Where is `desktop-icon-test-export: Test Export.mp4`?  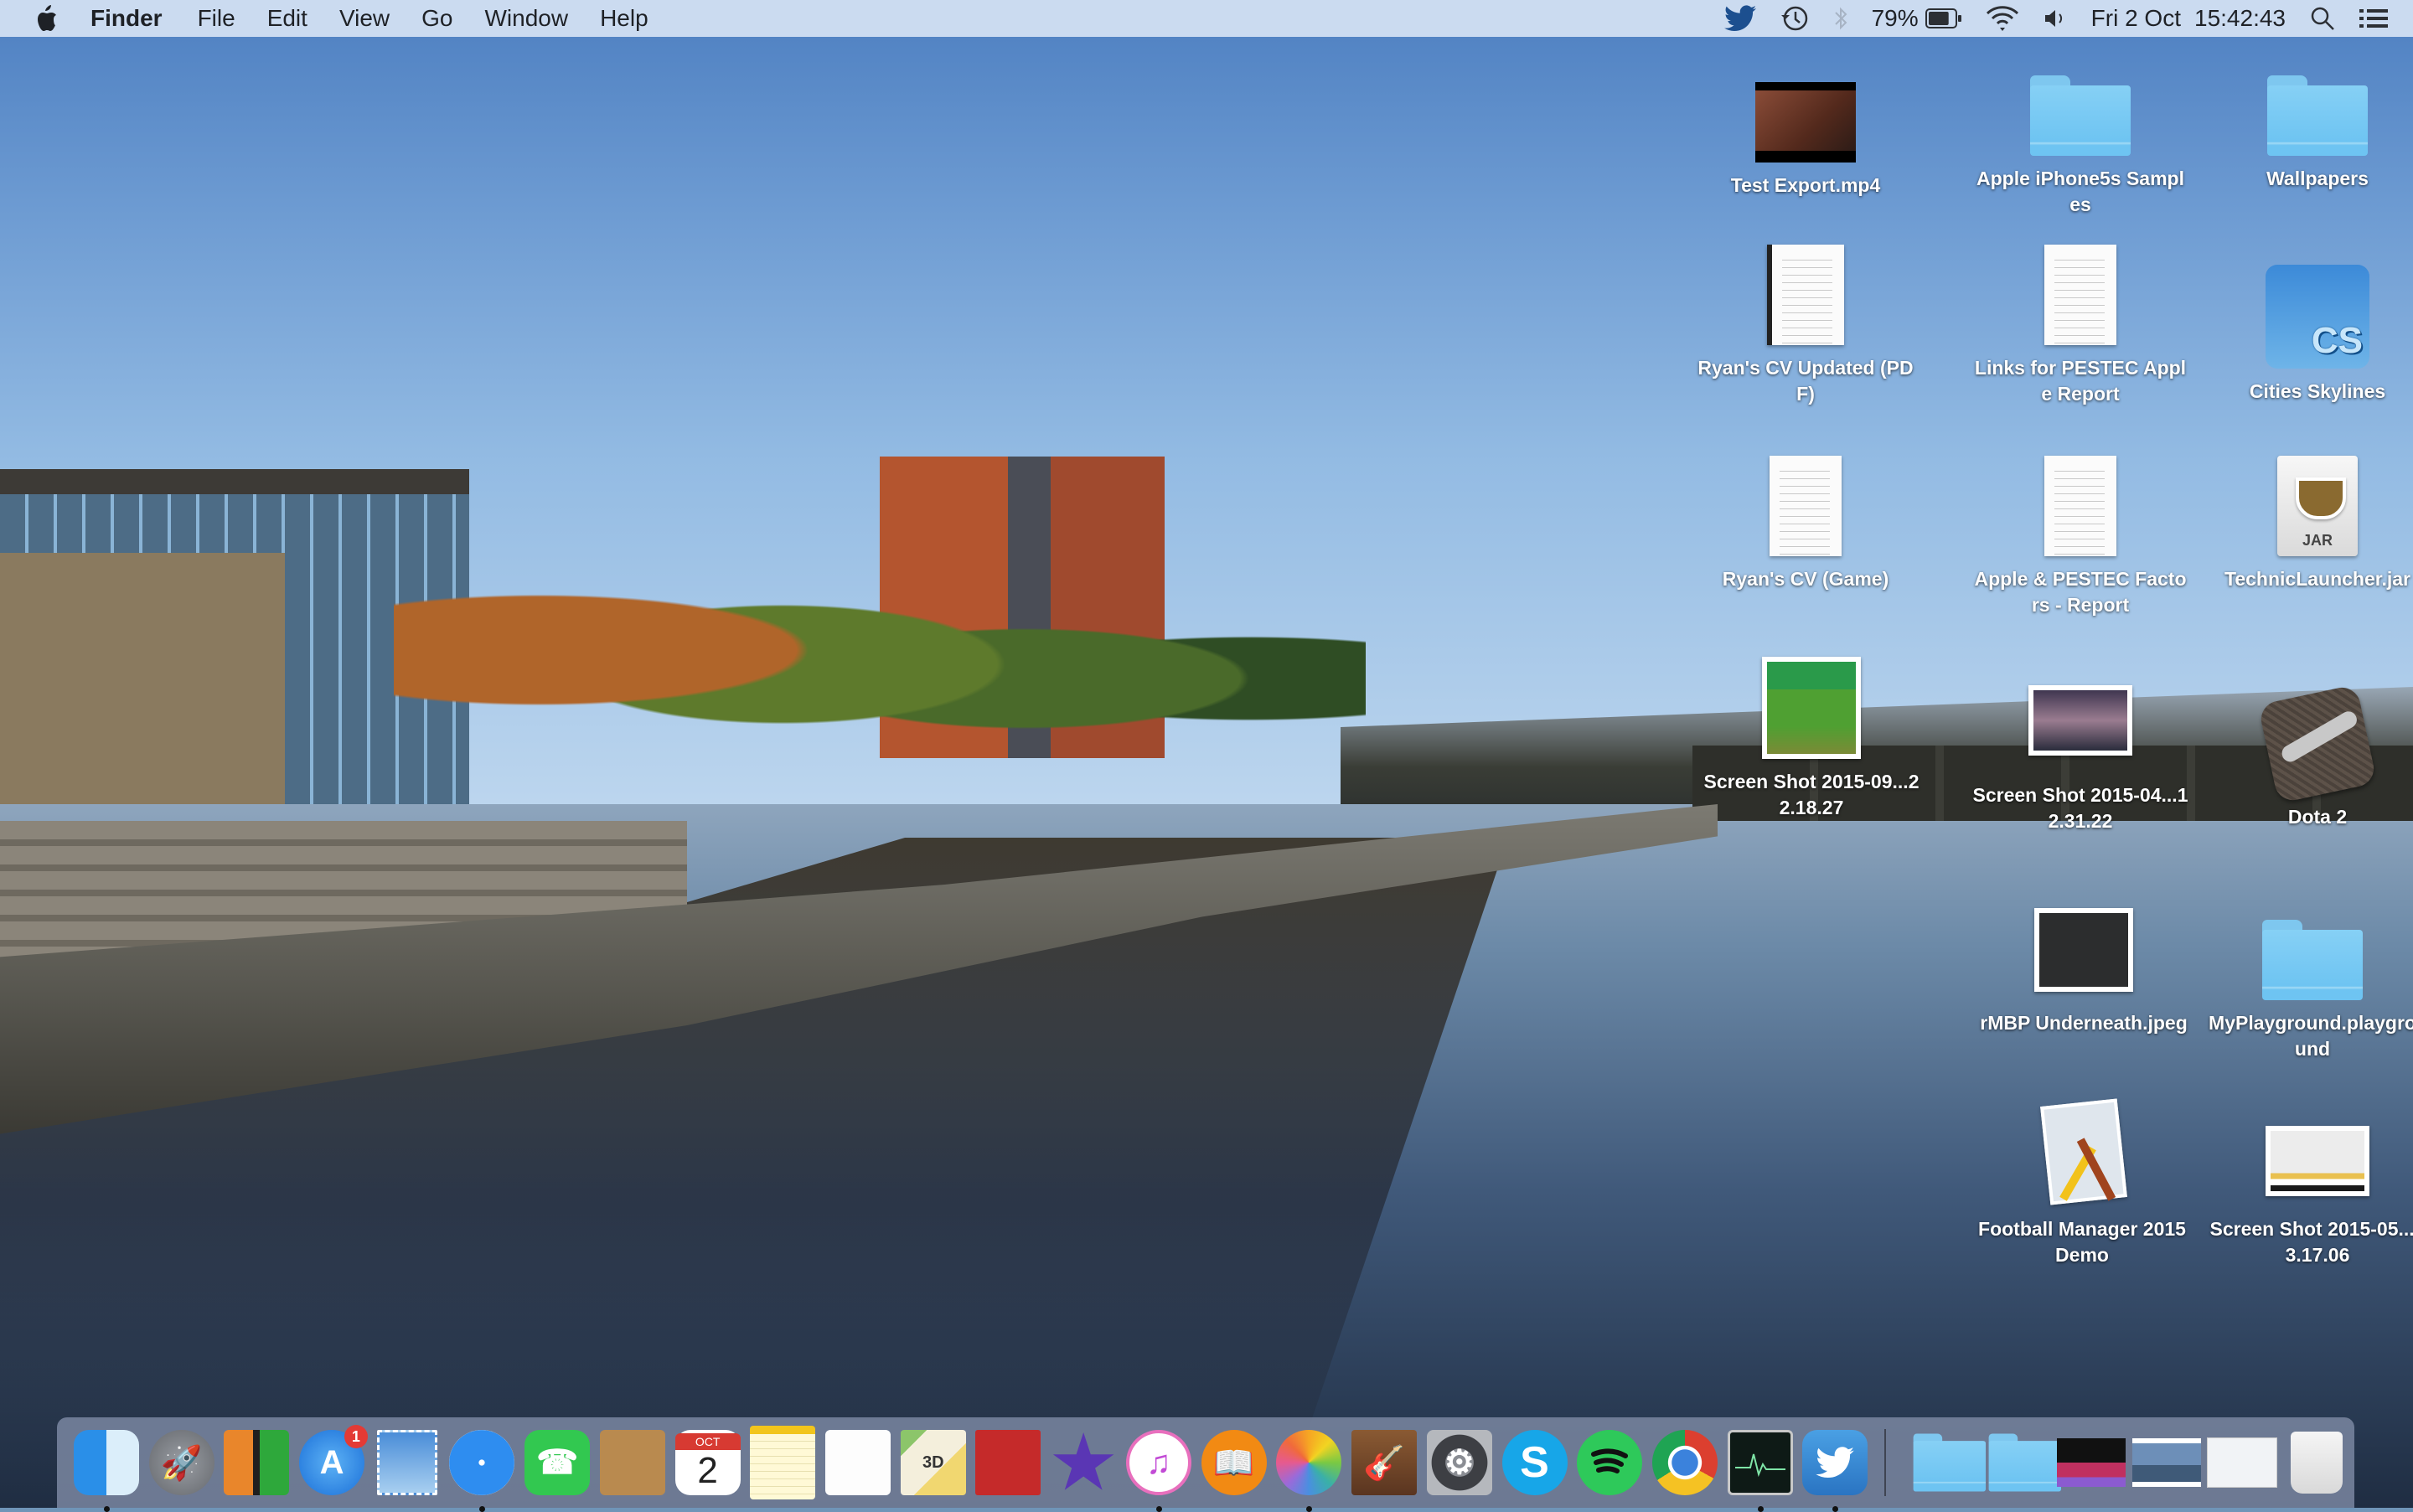 desktop-icon-test-export: Test Export.mp4 is located at coordinates (1805, 126).